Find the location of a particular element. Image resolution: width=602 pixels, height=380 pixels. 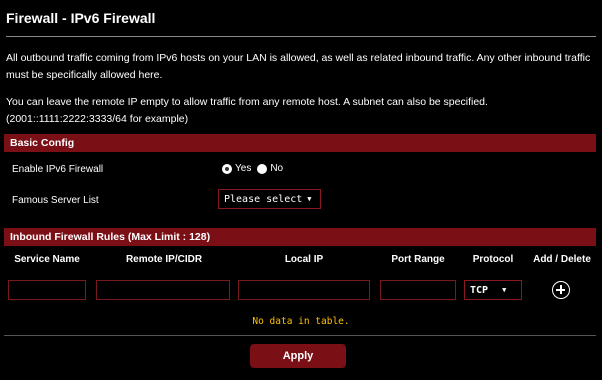

add-rule-button is located at coordinates (561, 290).